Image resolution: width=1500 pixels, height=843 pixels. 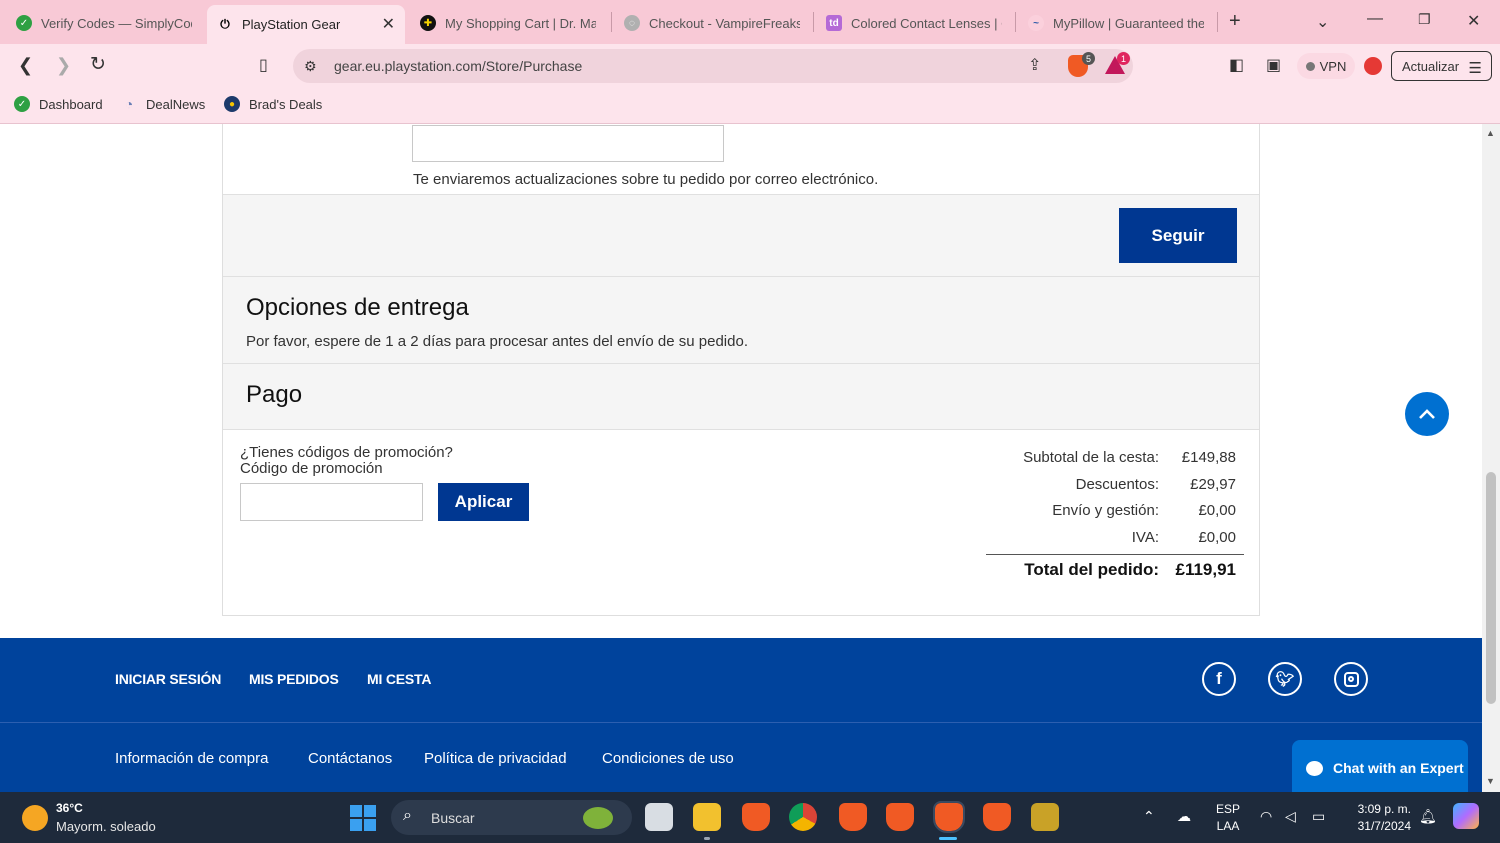 I want to click on delivery-title: Opciones de entrega, so click(x=357, y=307).